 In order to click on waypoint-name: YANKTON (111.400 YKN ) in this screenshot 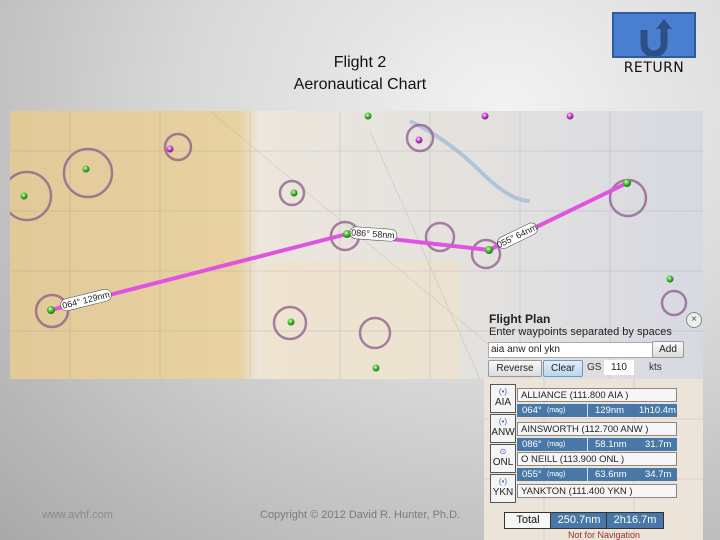, I will do `click(597, 491)`.